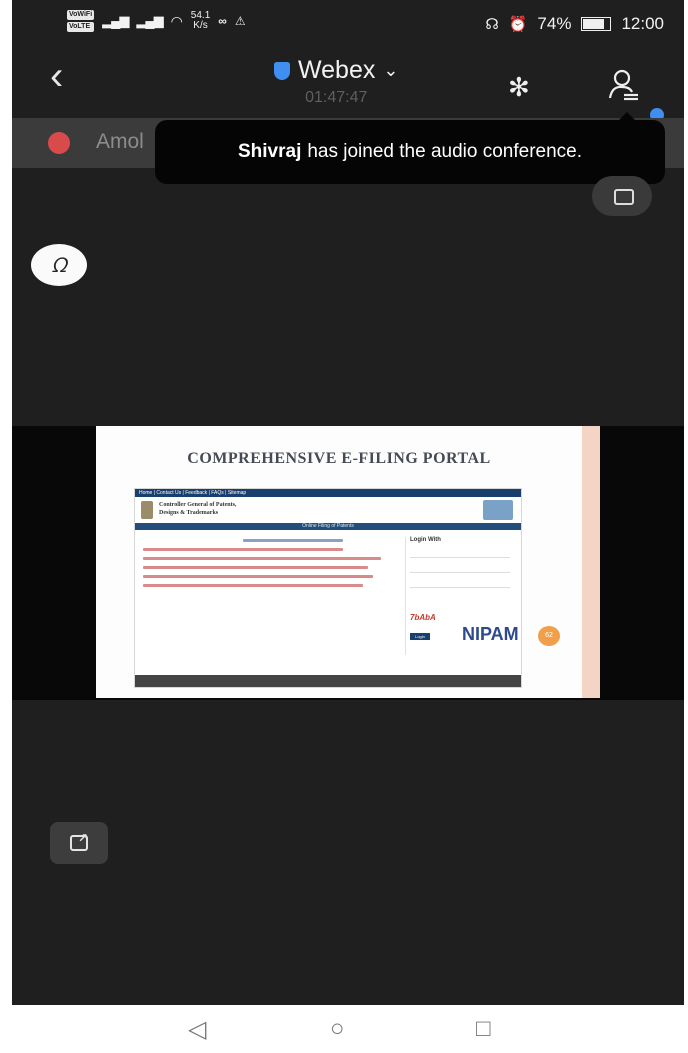  What do you see at coordinates (149, 20) in the screenshot?
I see `signal-icon-2: ▂▄▆` at bounding box center [149, 20].